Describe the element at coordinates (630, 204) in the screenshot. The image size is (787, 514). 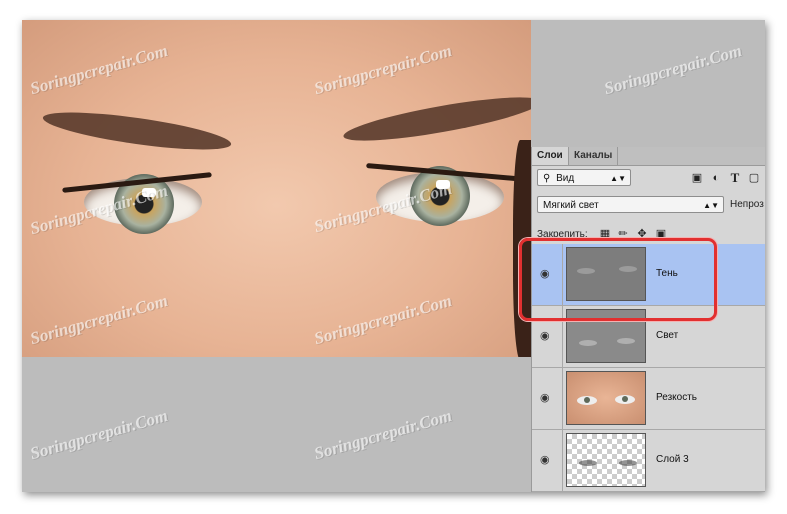
I see `blend-mode-select: Мягкий свет ▲▼` at that location.